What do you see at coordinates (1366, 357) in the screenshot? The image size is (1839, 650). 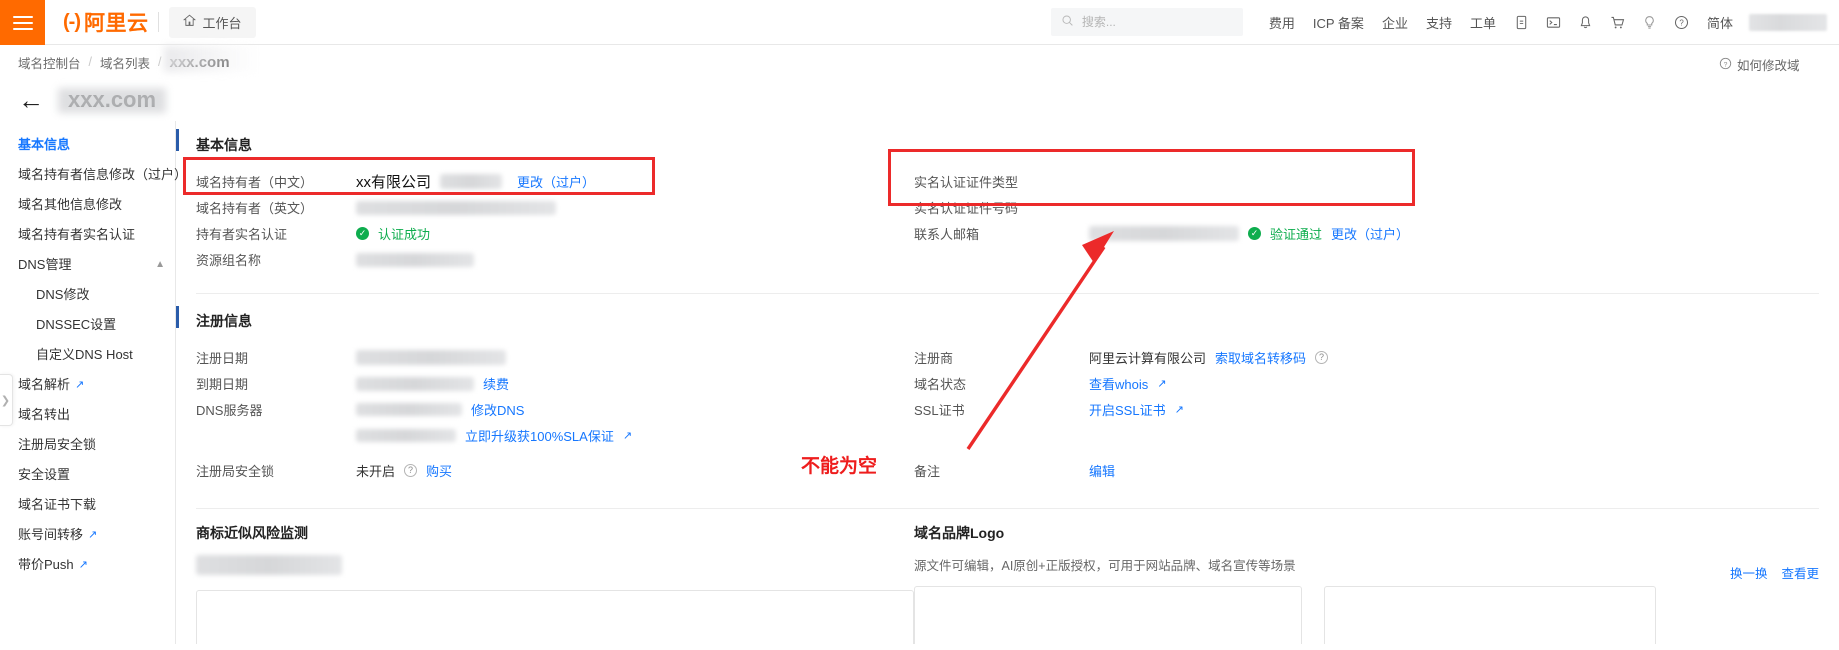 I see `row-registrar: 注册商 阿里云计算有限公司 索取域名转移码 ?` at bounding box center [1366, 357].